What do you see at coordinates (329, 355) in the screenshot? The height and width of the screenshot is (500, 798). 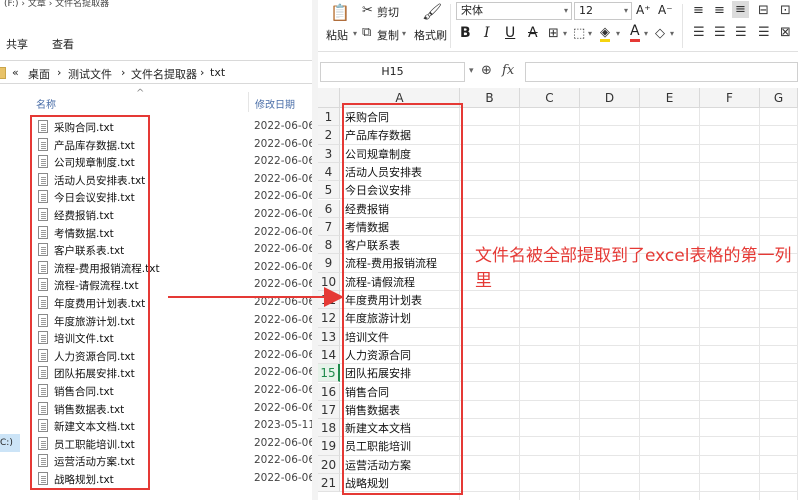 I see `row-header: 14` at bounding box center [329, 355].